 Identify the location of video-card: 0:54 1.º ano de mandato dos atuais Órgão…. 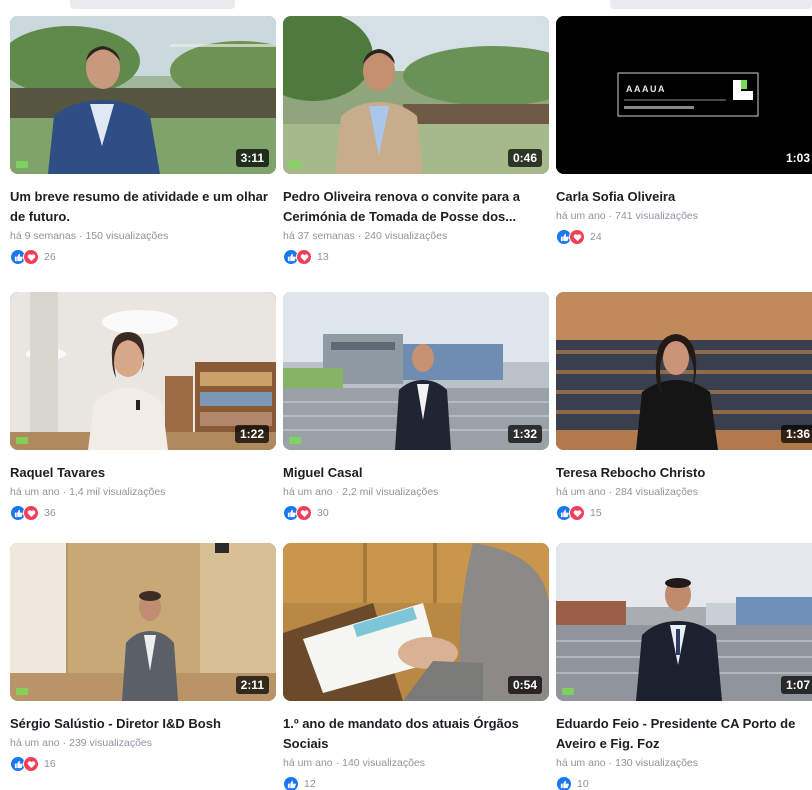
(416, 666).